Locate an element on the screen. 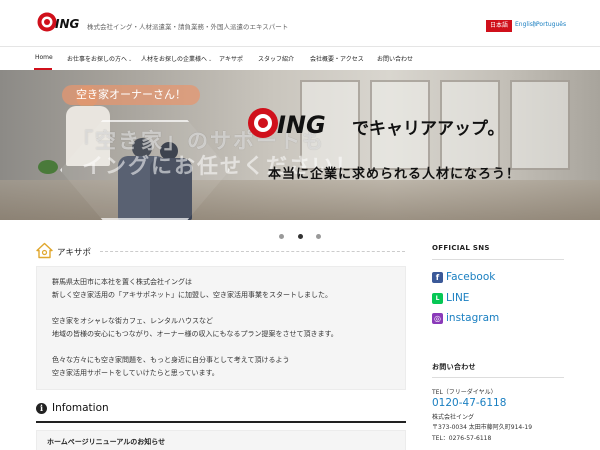 The width and height of the screenshot is (600, 450). nav-item-label: スタッフ紹介 is located at coordinates (276, 59).